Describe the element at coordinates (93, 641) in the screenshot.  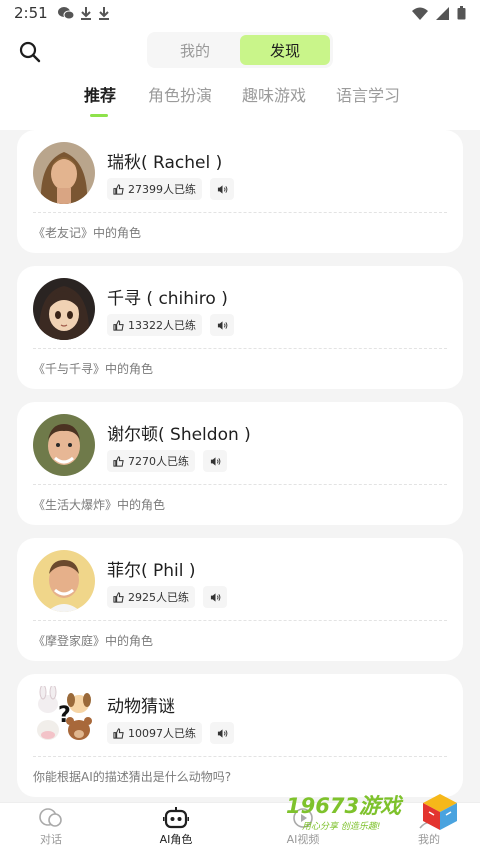
I see `role-description: 《摩登家庭》中的角色` at that location.